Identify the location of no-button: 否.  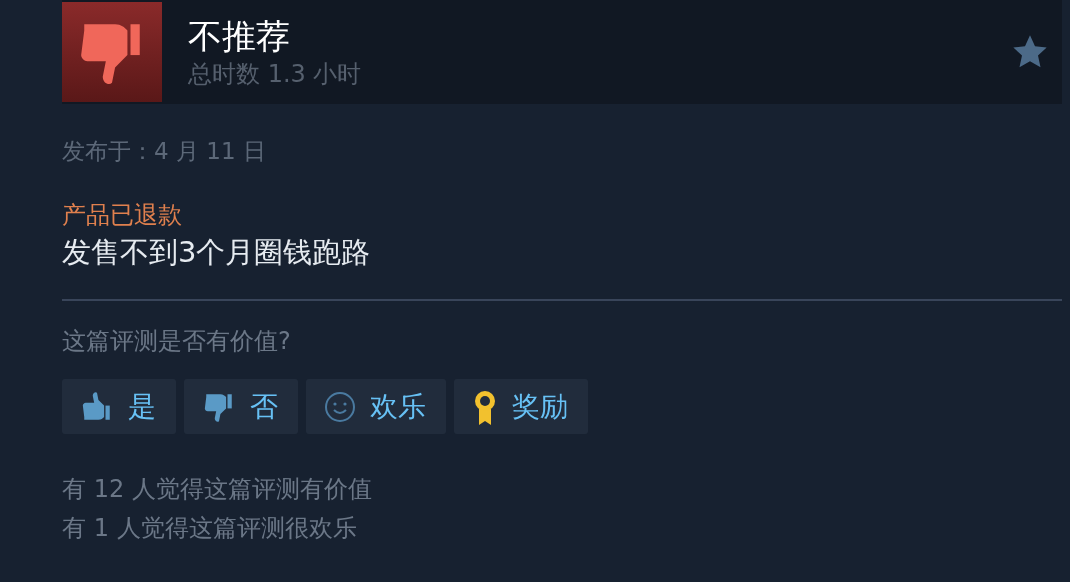
(241, 406).